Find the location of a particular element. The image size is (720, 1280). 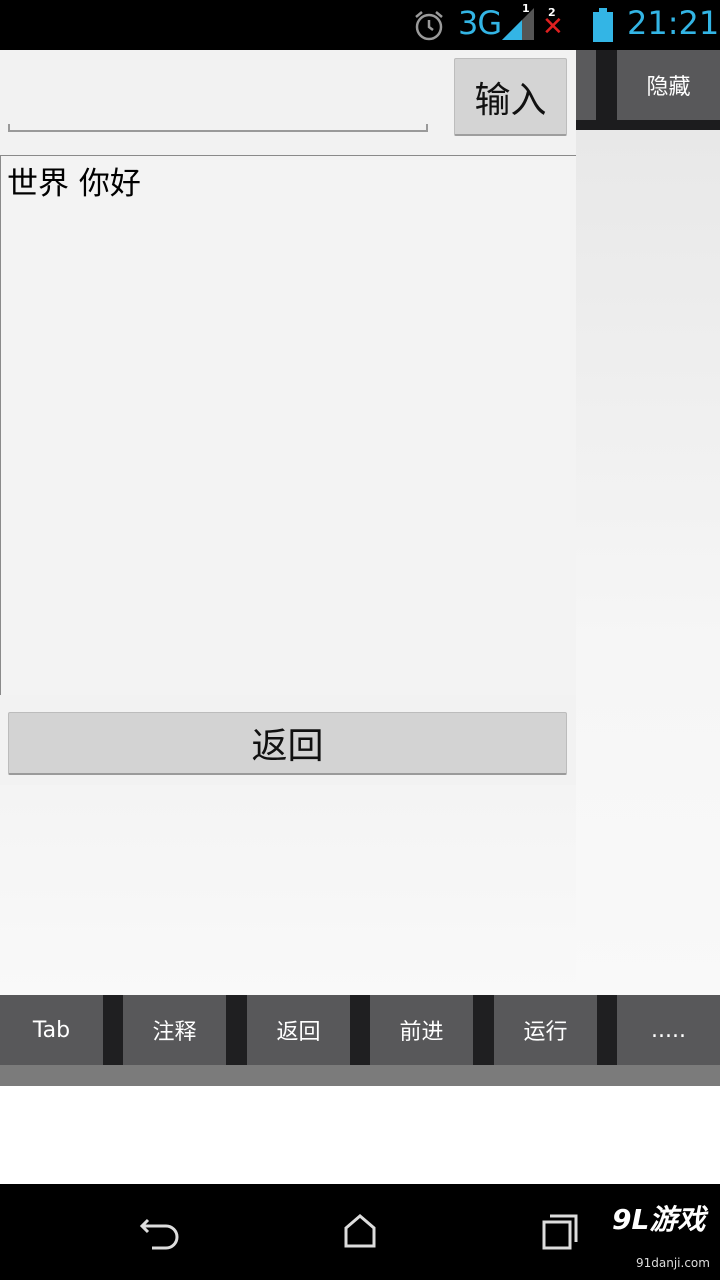

toolbar-divider is located at coordinates (360, 1075).